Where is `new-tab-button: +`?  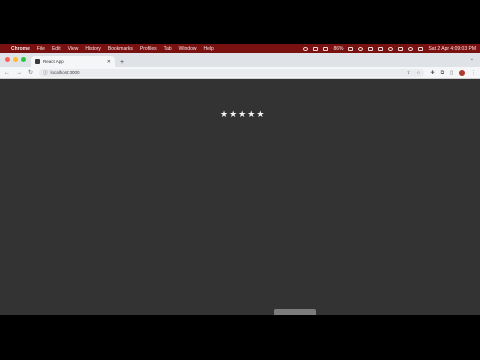
new-tab-button: + is located at coordinates (122, 62).